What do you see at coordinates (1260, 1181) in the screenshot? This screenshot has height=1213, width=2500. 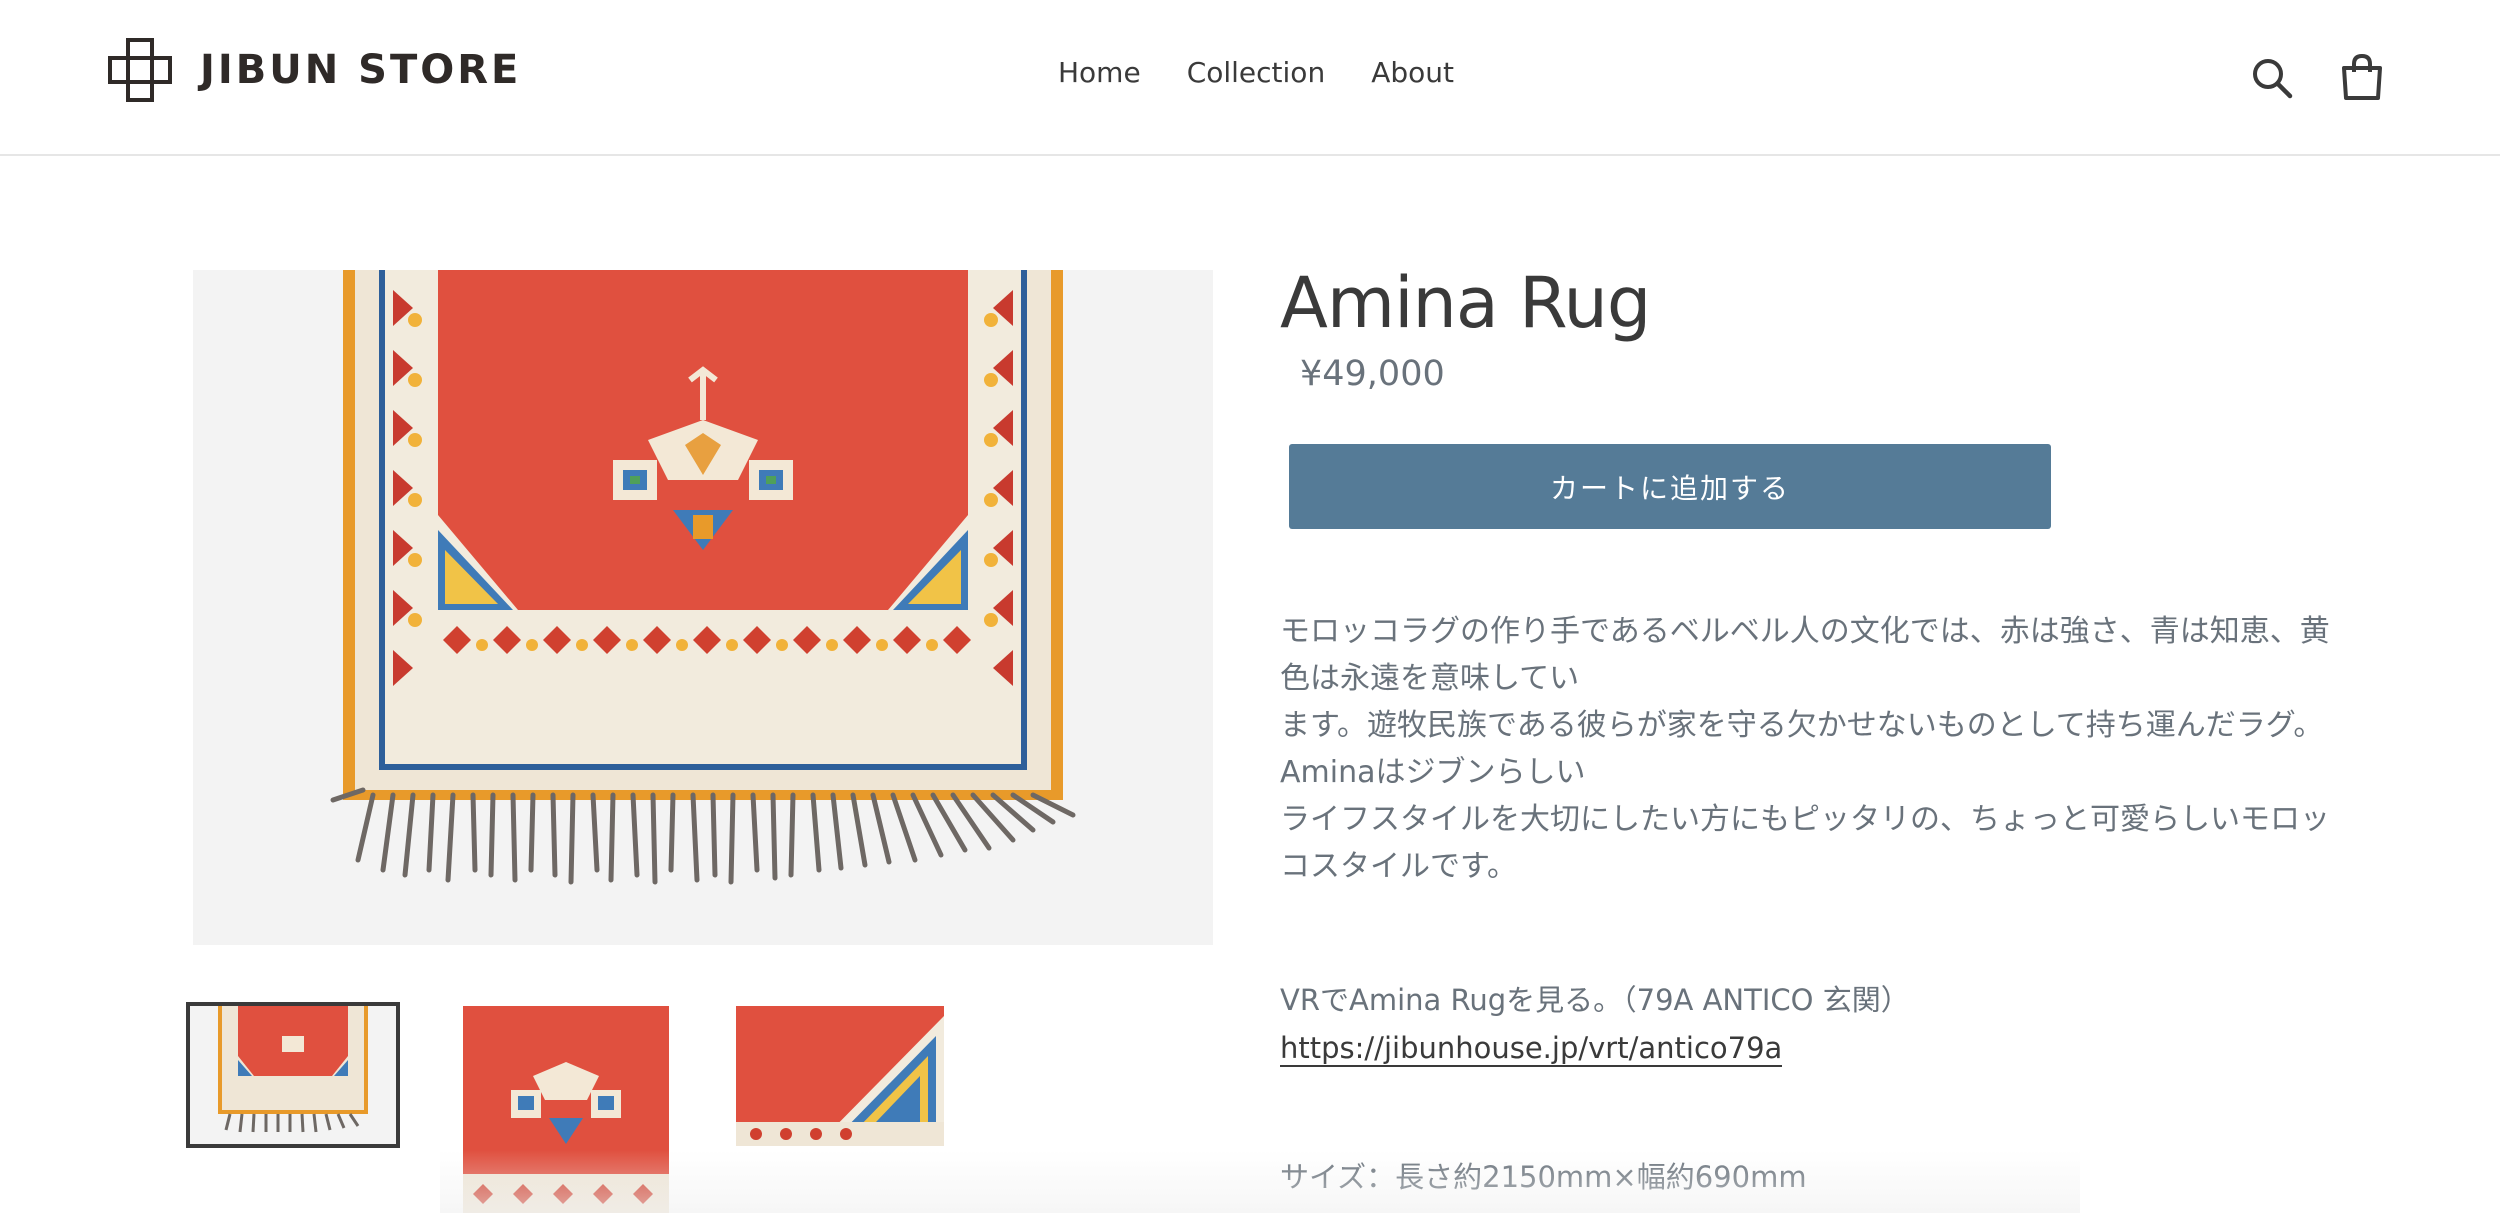 I see `bottom-fade-overlay` at bounding box center [1260, 1181].